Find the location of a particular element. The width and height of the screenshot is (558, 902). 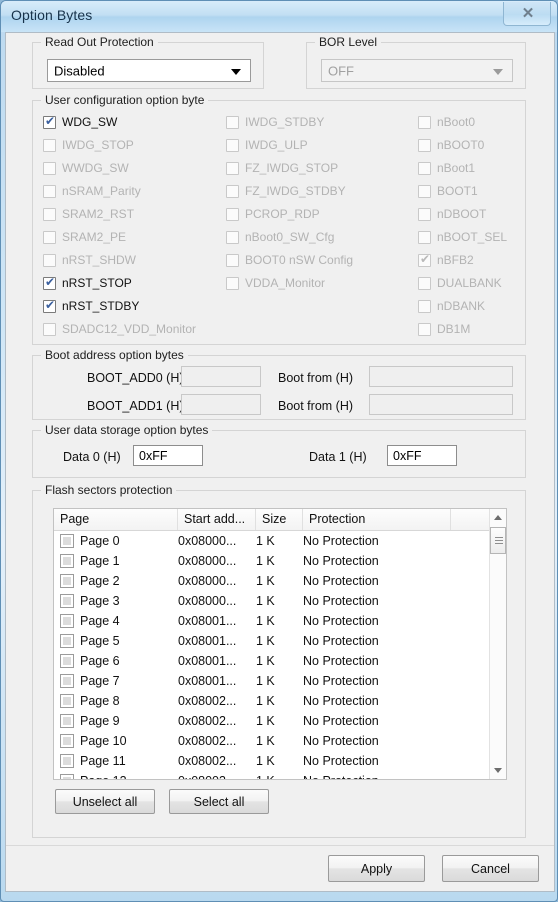

checkbox-boot0-nsw-config: BOOT0 nSW Config is located at coordinates (289, 260).